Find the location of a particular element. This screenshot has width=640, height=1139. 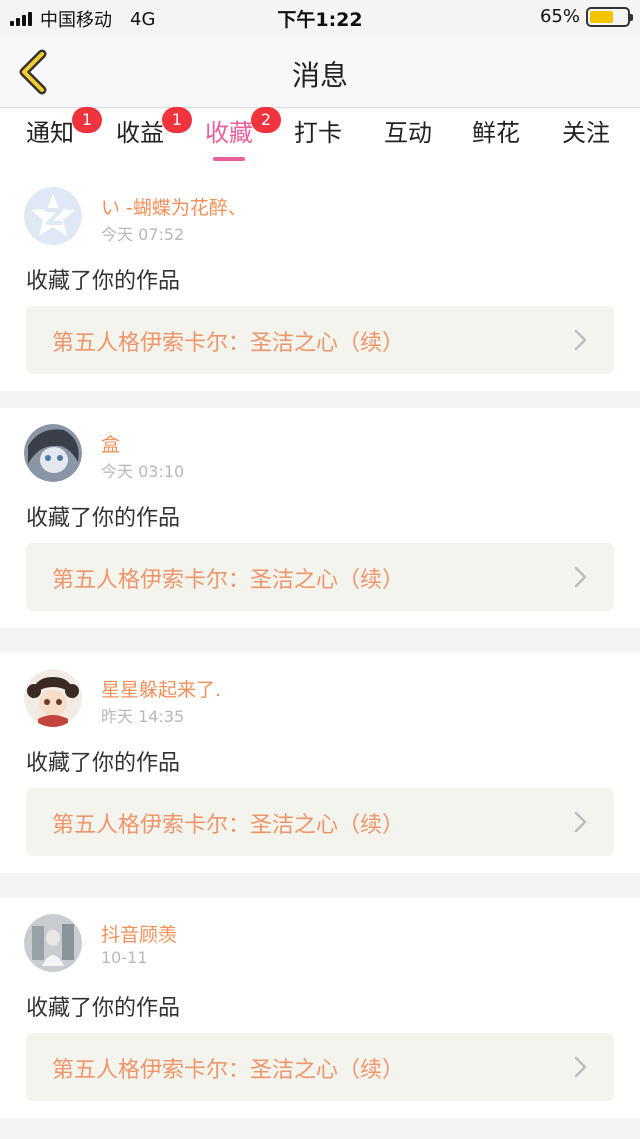

tab-bar: 通知 1 收益 1 收藏 2 打卡 互动 鲜花 关注 is located at coordinates (320, 139).